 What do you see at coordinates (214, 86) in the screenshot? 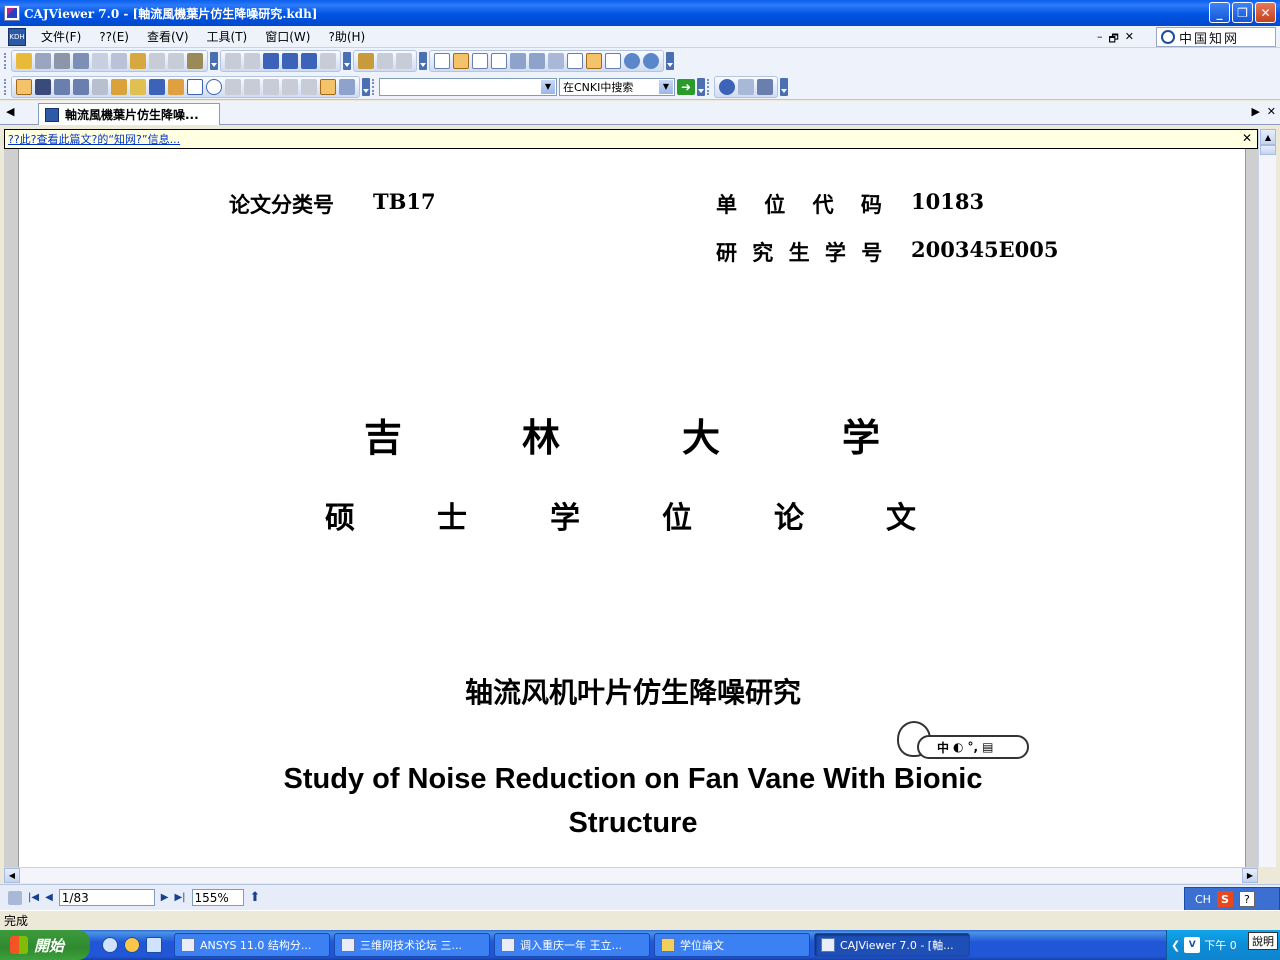
I see `ellipse-icon` at bounding box center [214, 86].